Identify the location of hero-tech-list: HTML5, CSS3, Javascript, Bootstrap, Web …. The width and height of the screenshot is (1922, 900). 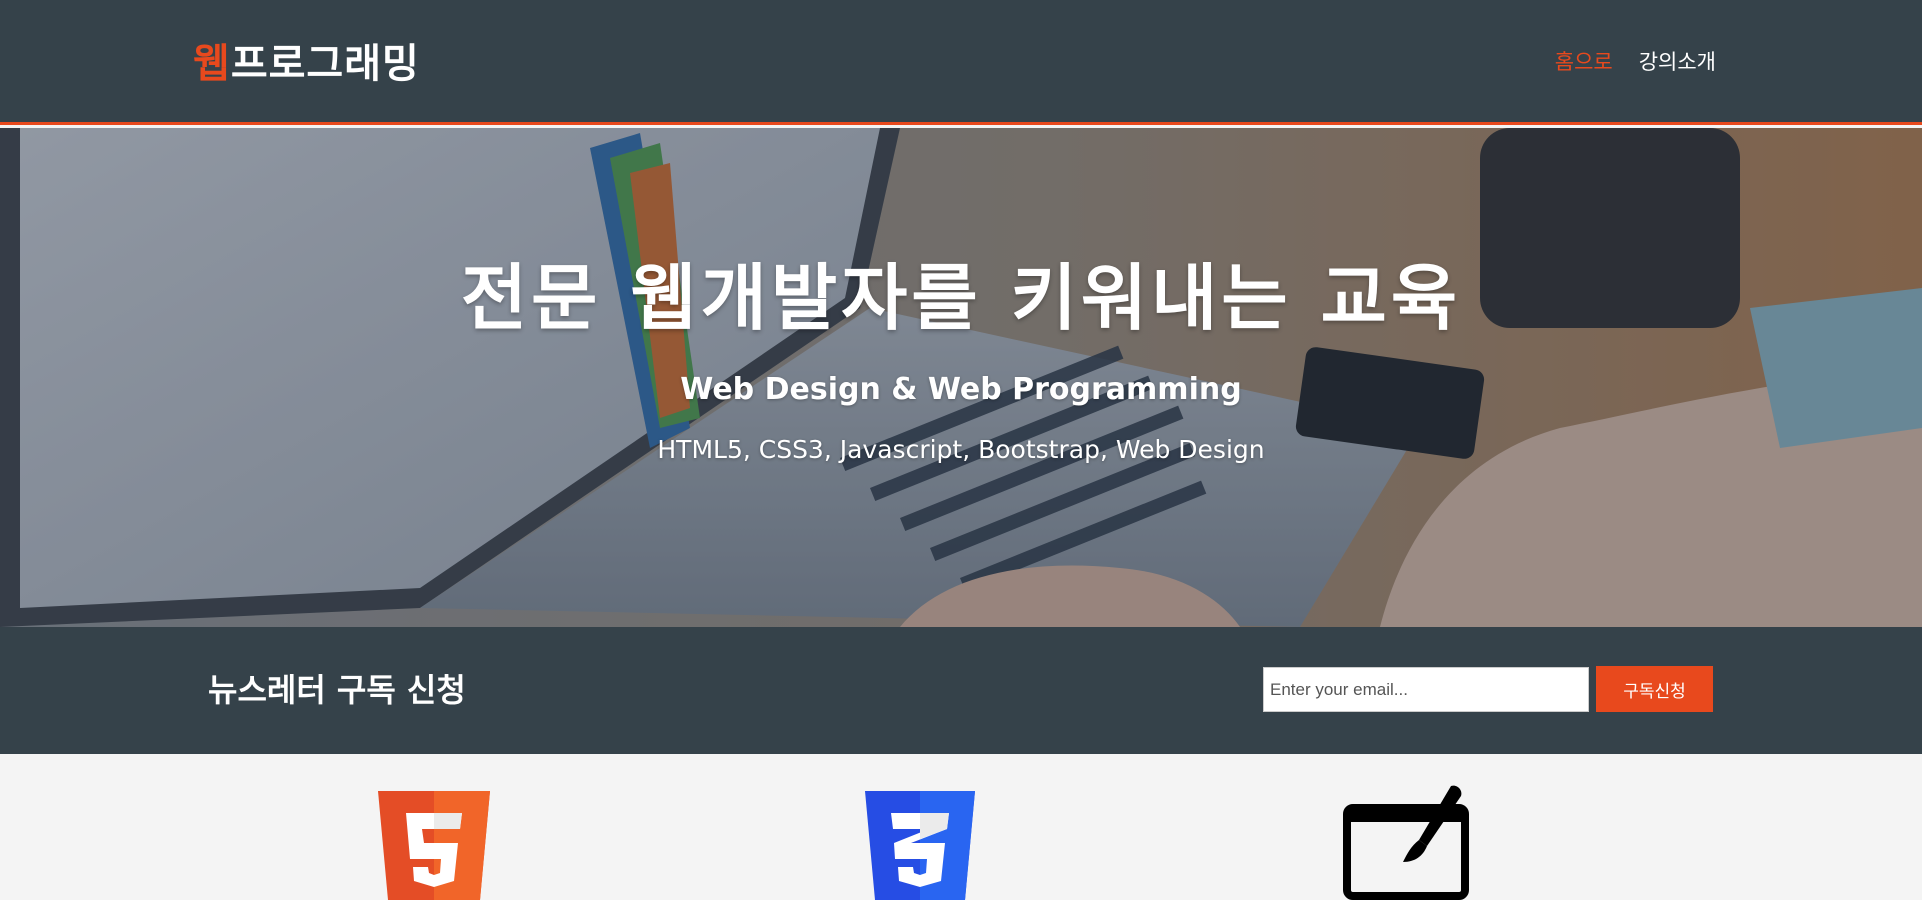
(961, 449).